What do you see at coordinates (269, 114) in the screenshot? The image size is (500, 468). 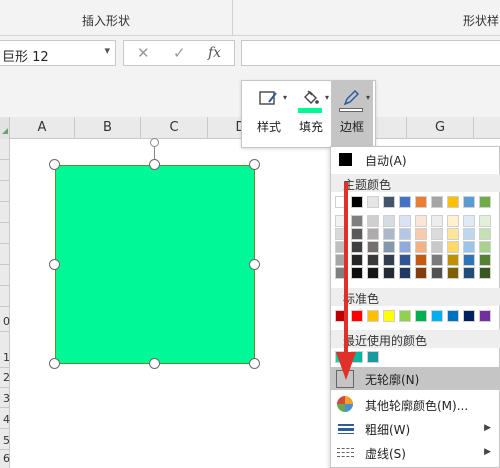 I see `style-button: ▾ 样式` at bounding box center [269, 114].